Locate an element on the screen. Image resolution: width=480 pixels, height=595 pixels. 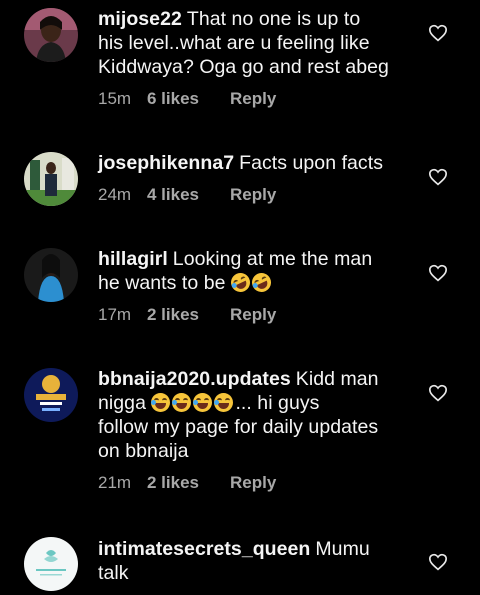
comment-line: follow my page for daily updates is located at coordinates (238, 427).